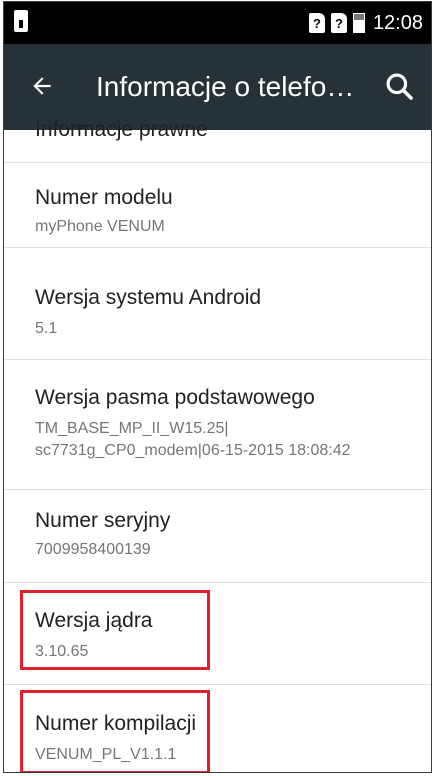 The image size is (435, 776). Describe the element at coordinates (175, 397) in the screenshot. I see `list-item-title: Wersja pasma podstawowego` at that location.